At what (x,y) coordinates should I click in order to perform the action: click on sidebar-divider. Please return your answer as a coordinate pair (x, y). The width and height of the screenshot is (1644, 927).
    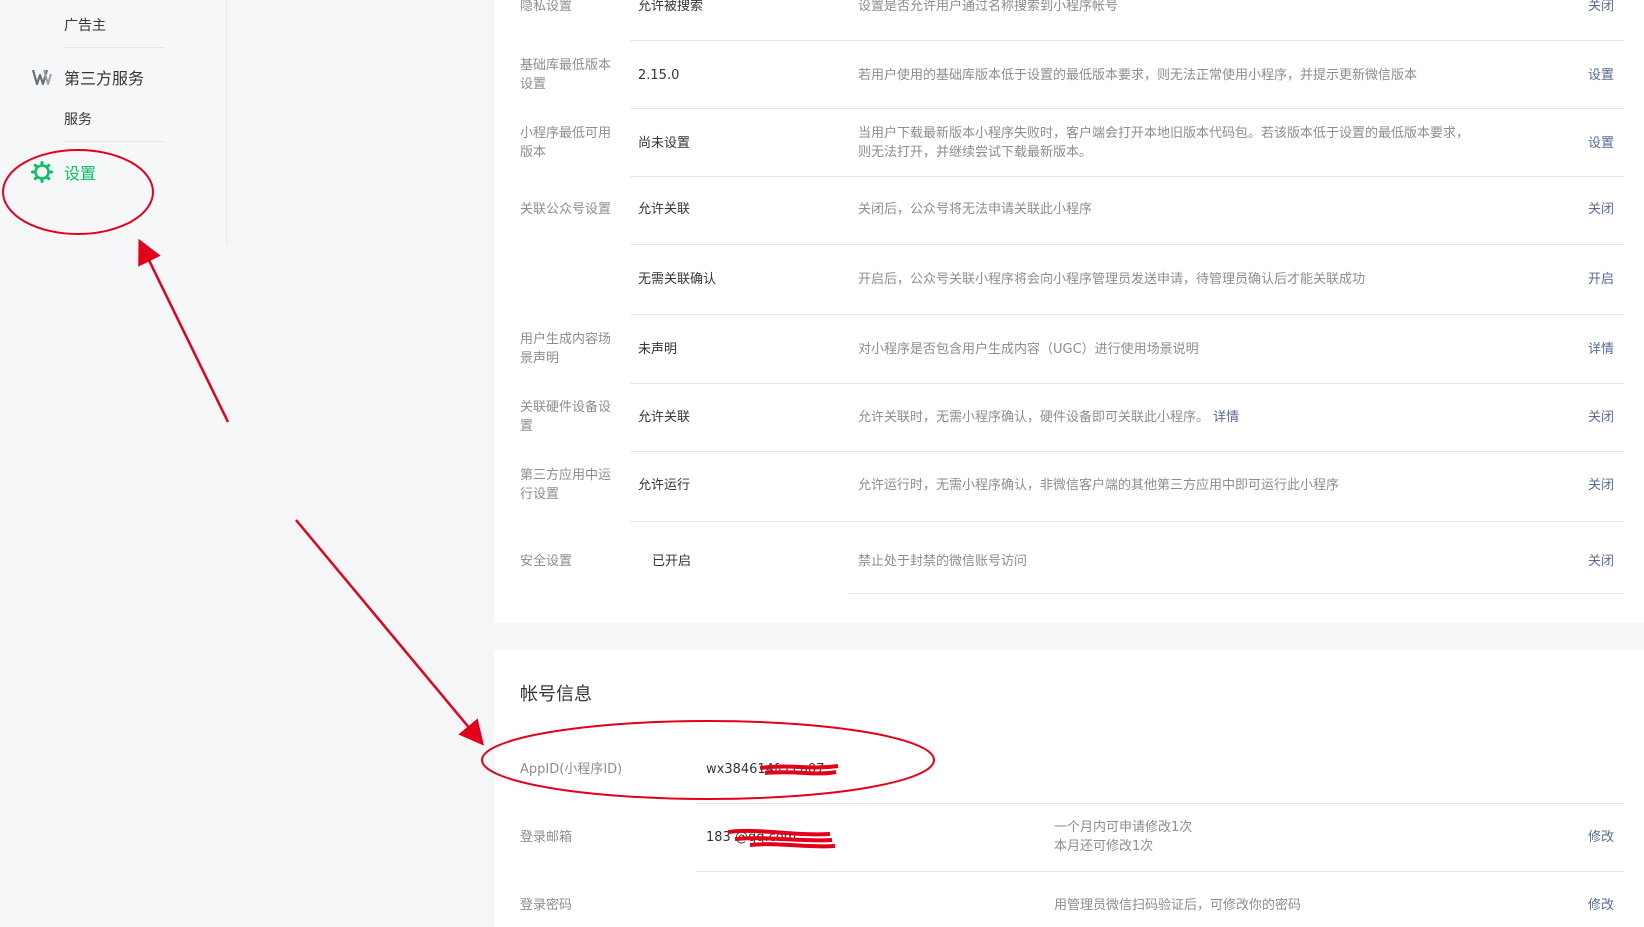
    Looking at the image, I should click on (226, 121).